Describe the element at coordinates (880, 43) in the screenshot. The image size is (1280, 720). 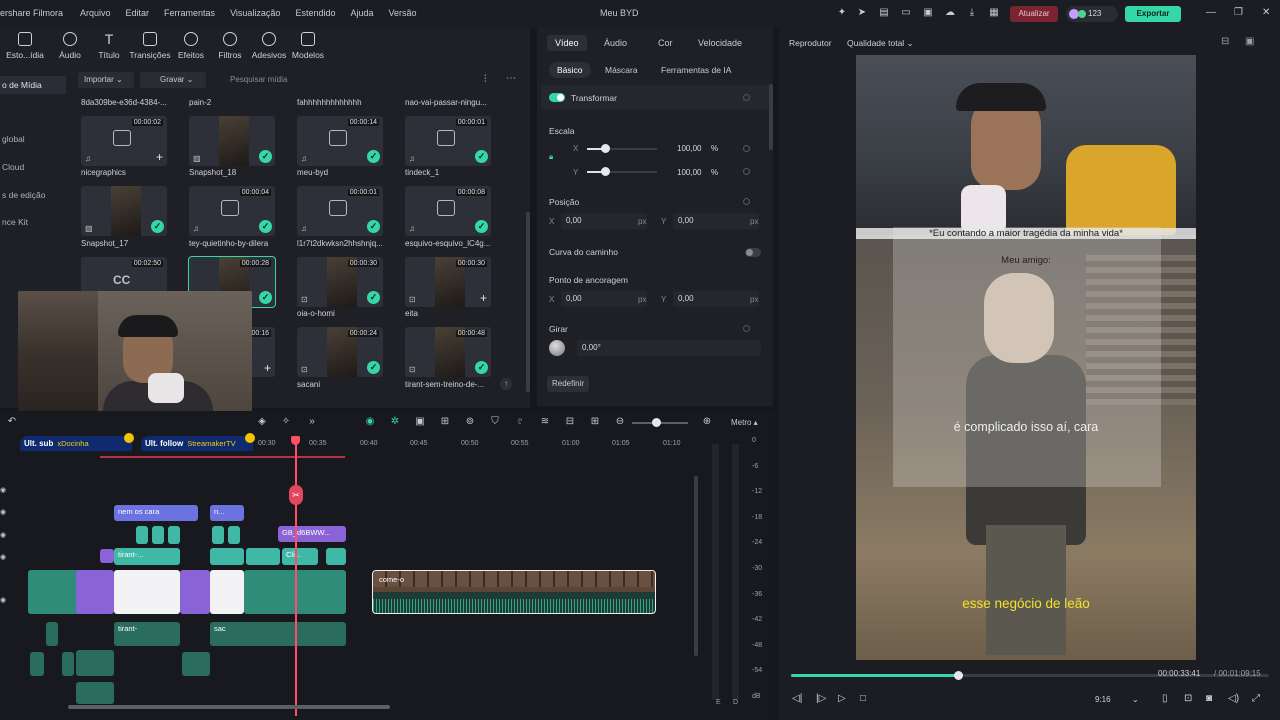
I see `quality-dropdown: Qualidade total ⌄` at that location.